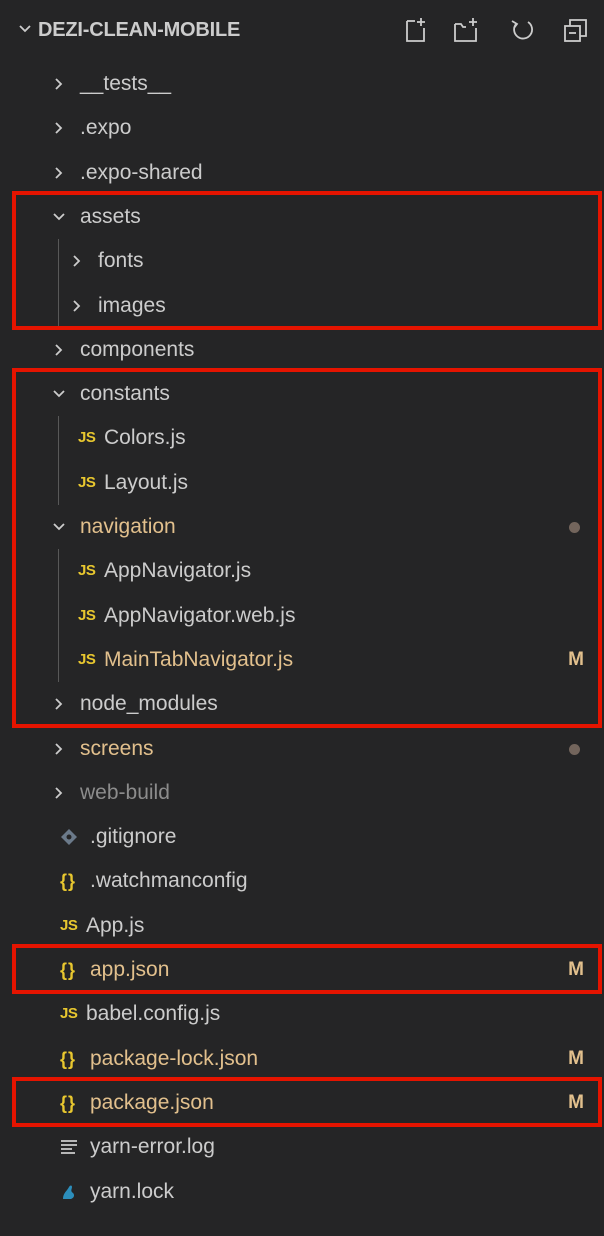 The image size is (604, 1236). What do you see at coordinates (302, 438) in the screenshot?
I see `file-item: JS Colors.js` at bounding box center [302, 438].